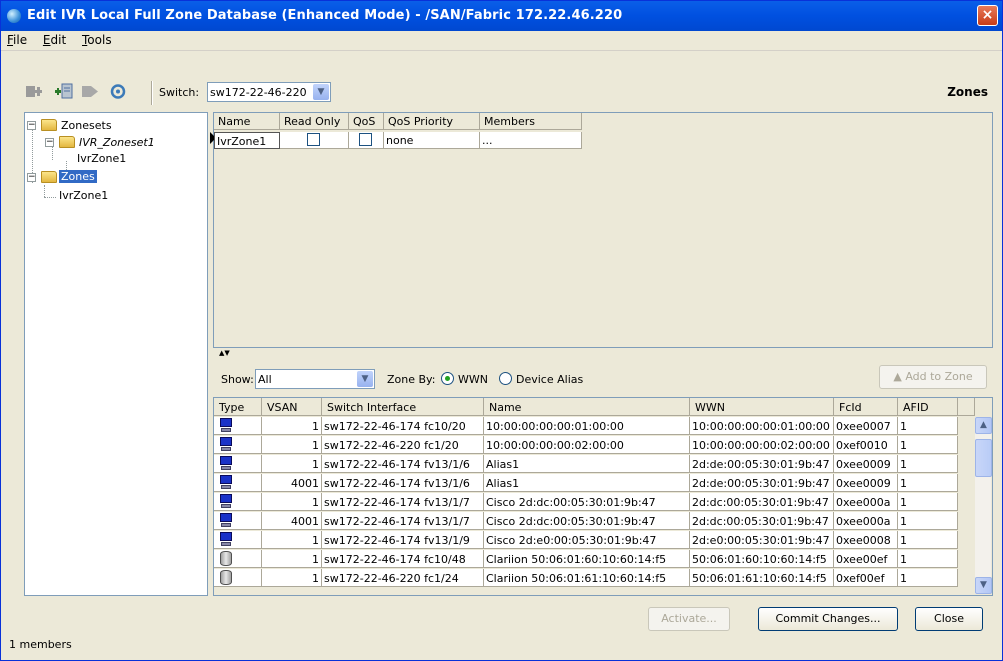 Image resolution: width=1003 pixels, height=661 pixels. Describe the element at coordinates (762, 426) in the screenshot. I see `wwn-cell: 10:00:00:00:00:01:00:00` at that location.